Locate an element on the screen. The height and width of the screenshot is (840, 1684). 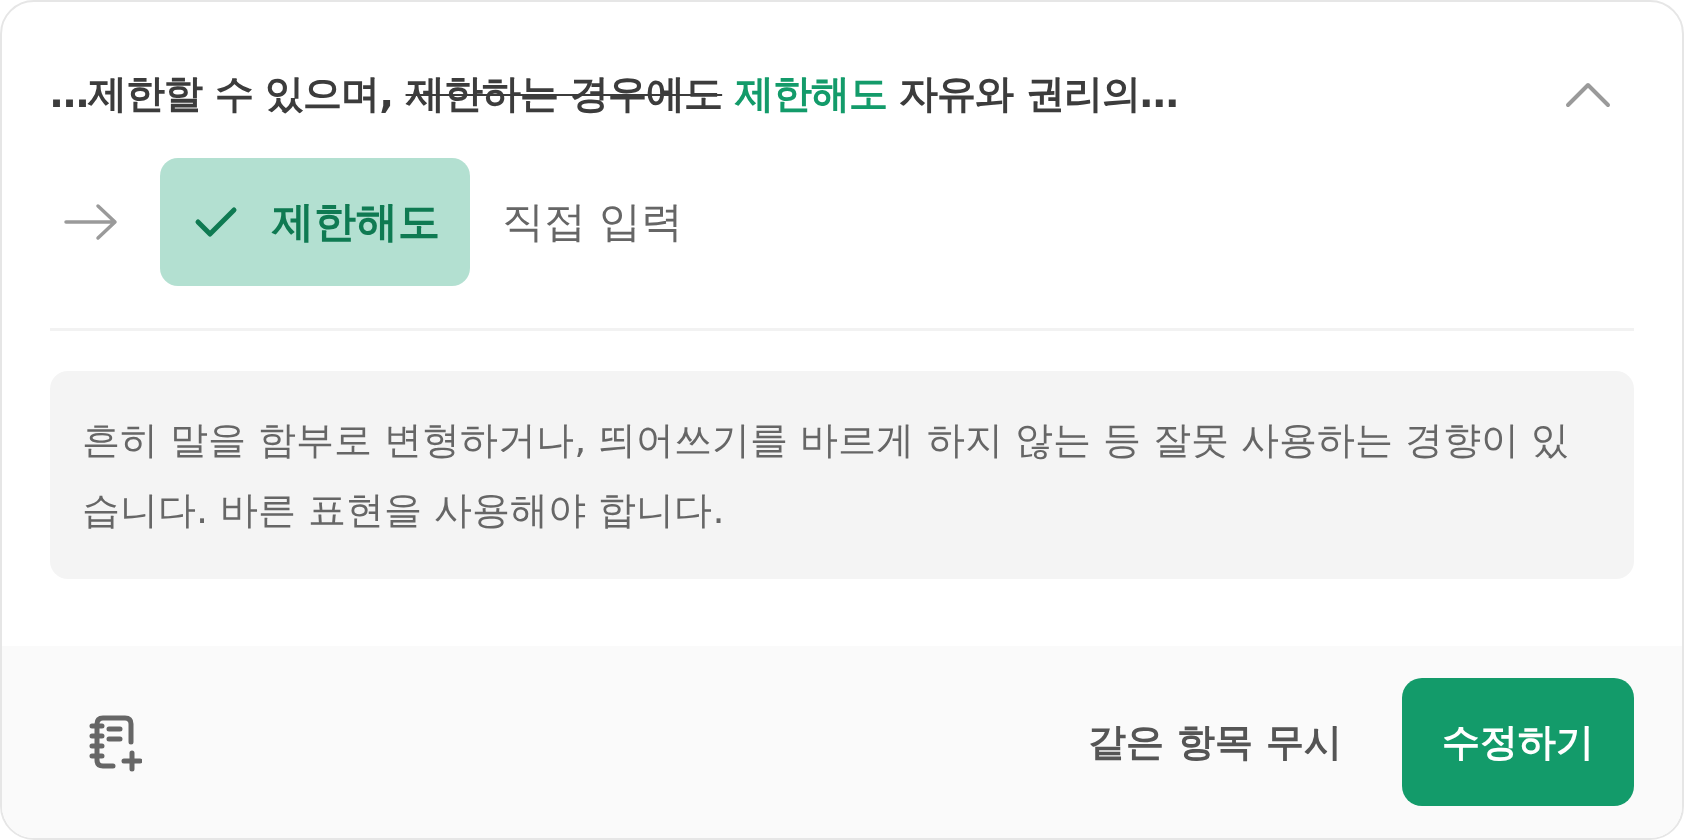
suggestion-option: 직접 입력 is located at coordinates (593, 222).